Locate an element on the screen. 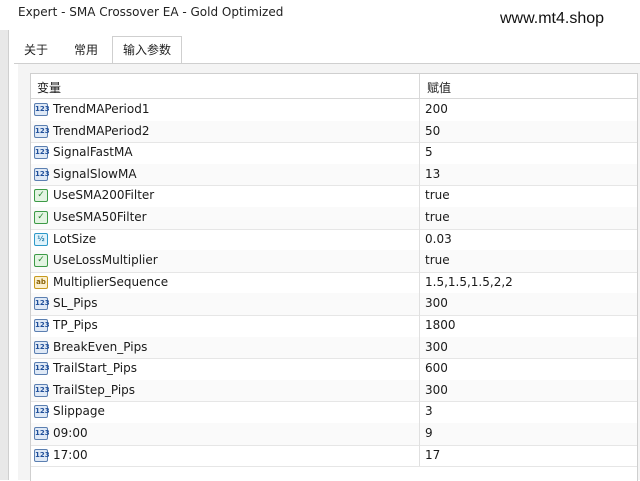 The height and width of the screenshot is (481, 640). parameter-value: 1800 is located at coordinates (440, 325).